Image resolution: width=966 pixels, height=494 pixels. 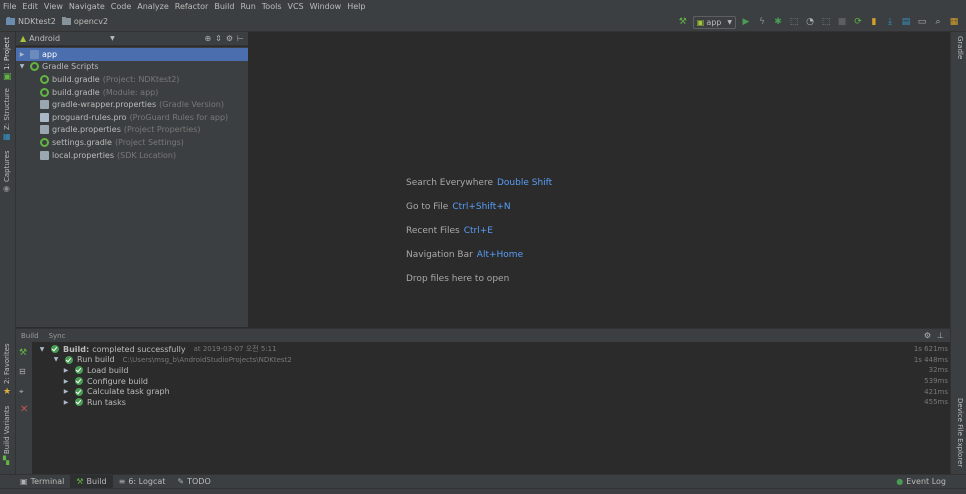 I want to click on menu-tools: Tools, so click(x=272, y=6).